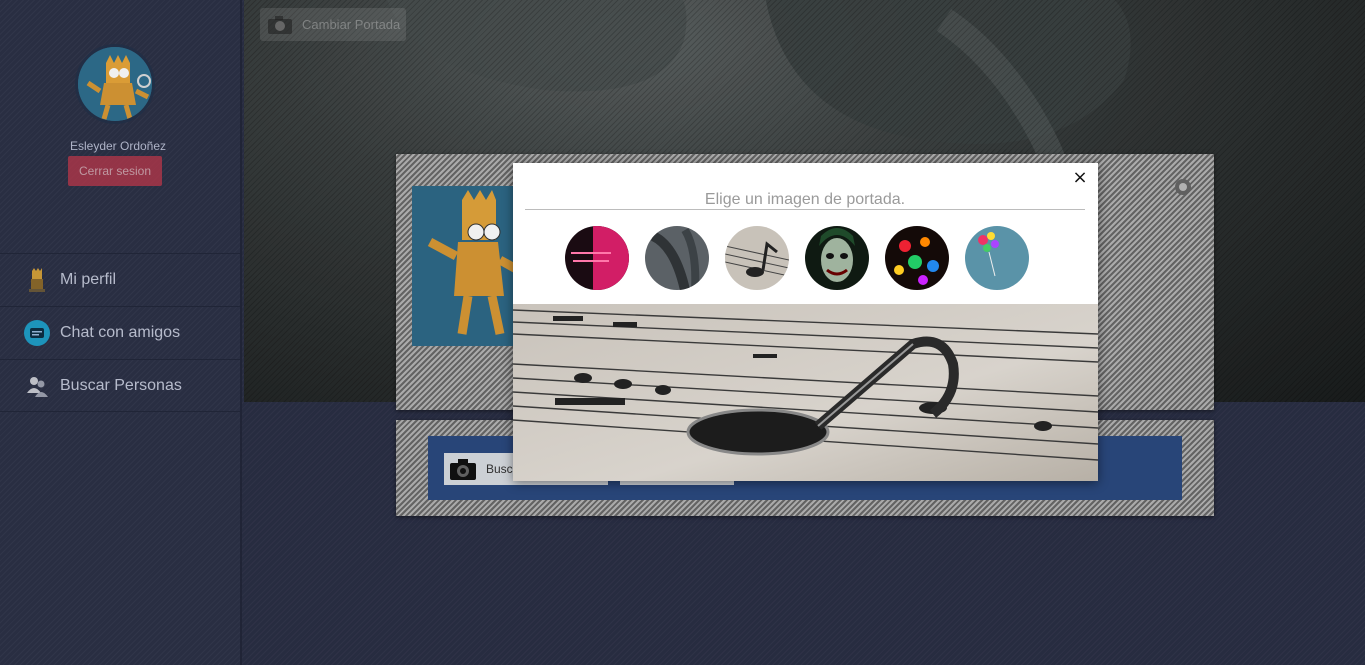  What do you see at coordinates (1080, 178) in the screenshot?
I see `close-button: ×` at bounding box center [1080, 178].